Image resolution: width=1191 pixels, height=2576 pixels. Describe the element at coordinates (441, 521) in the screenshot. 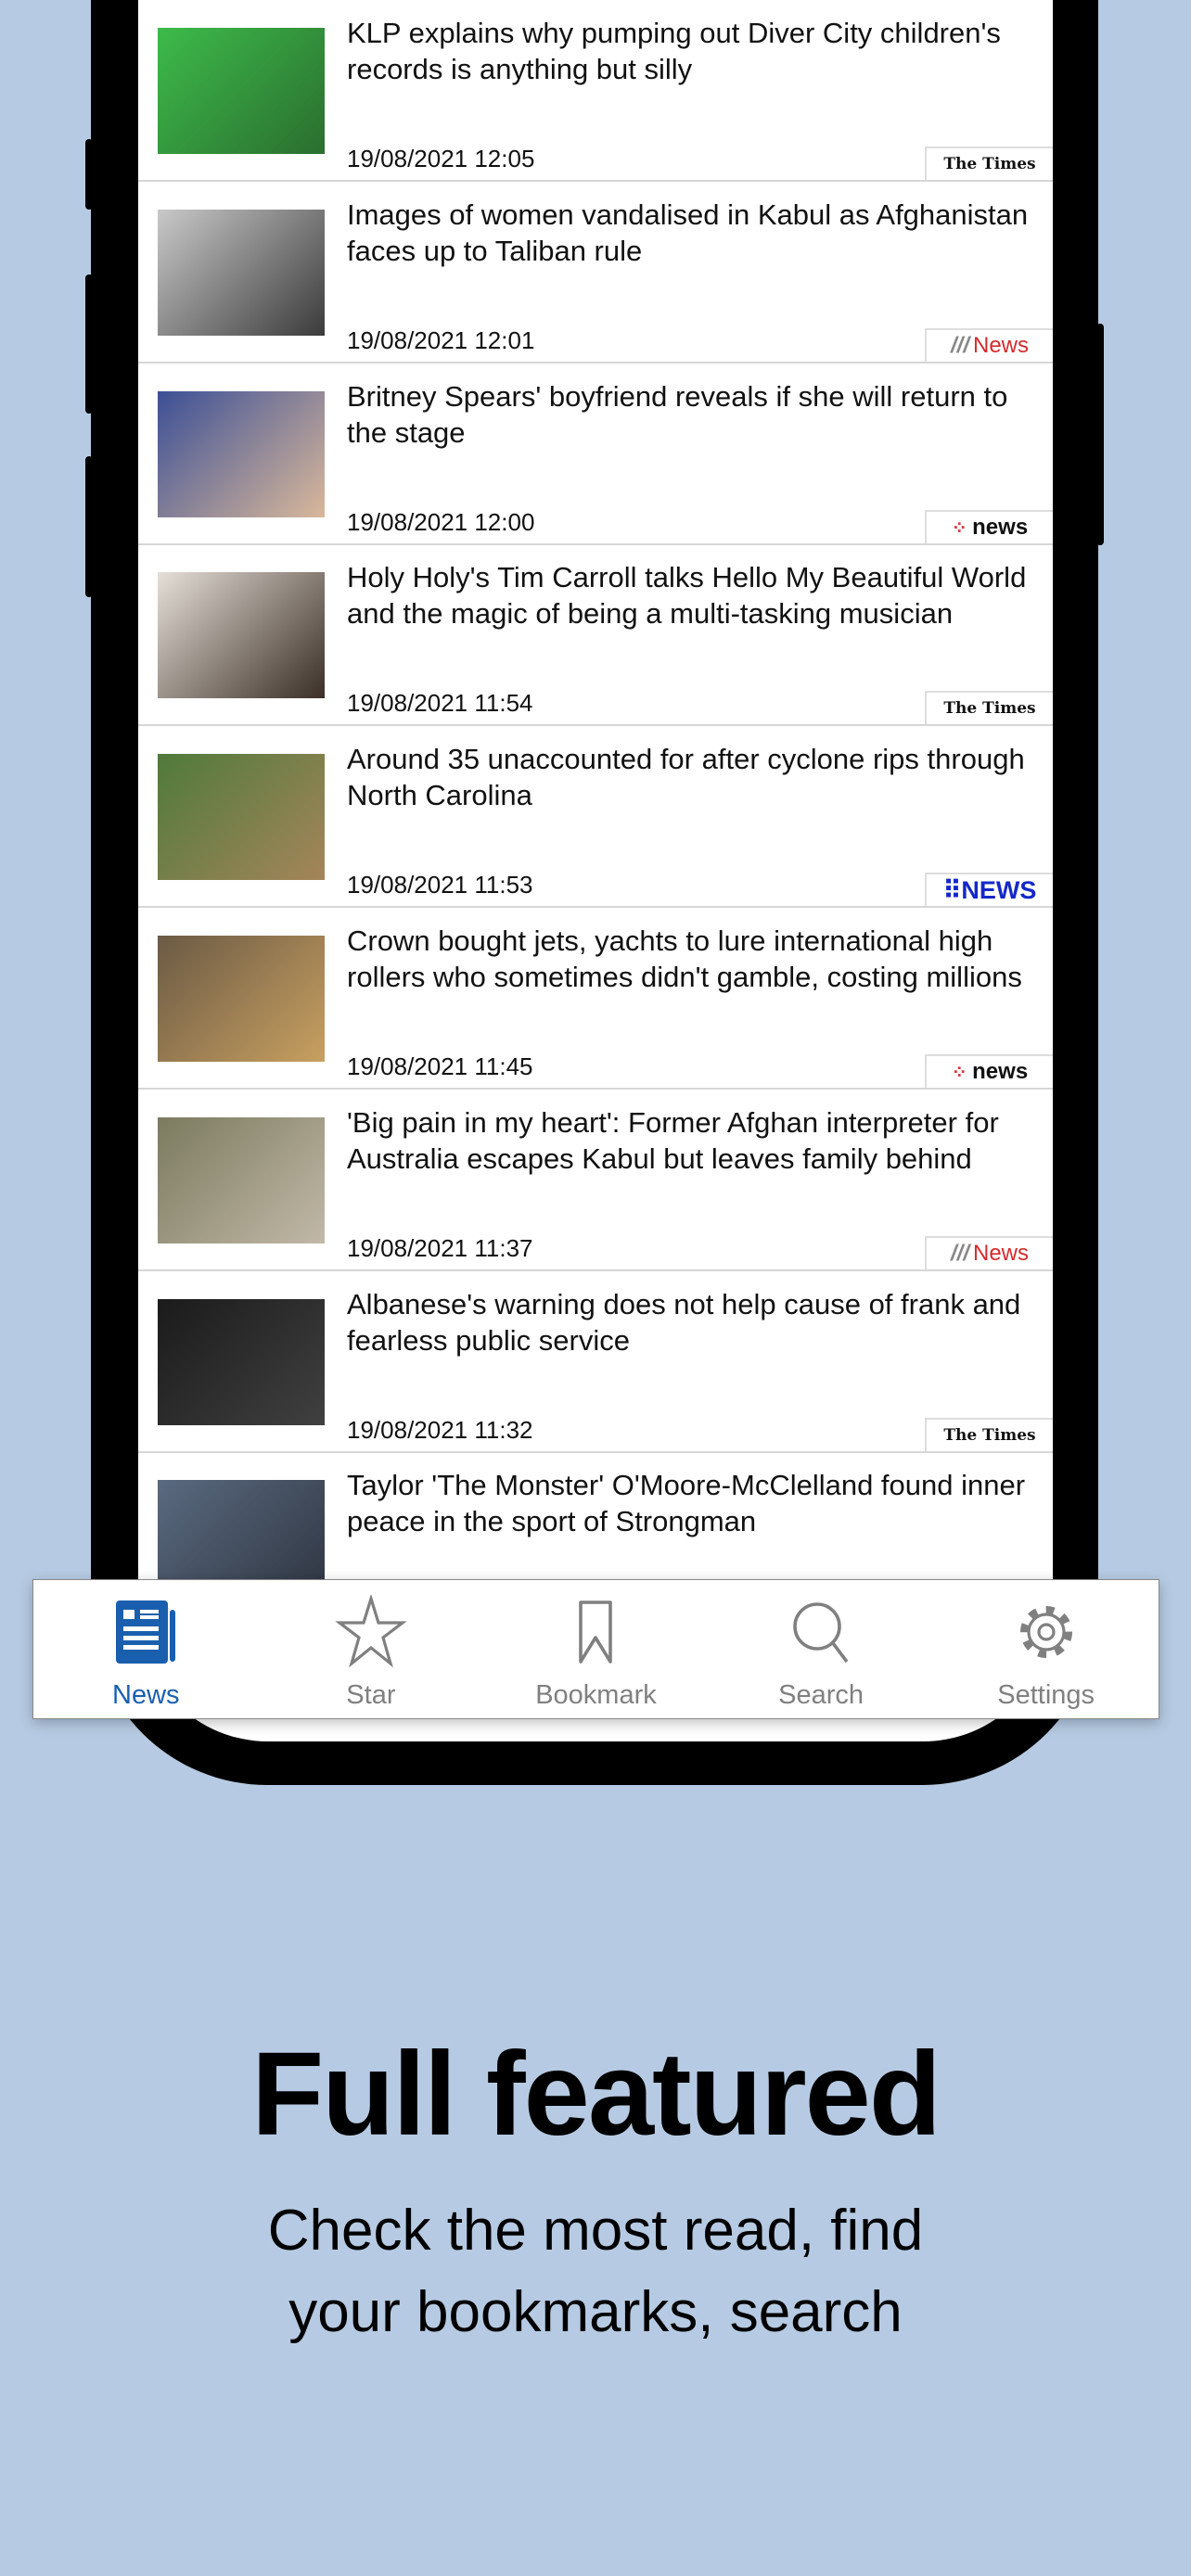

I see `article-date: 19/08/2021 12:00` at that location.